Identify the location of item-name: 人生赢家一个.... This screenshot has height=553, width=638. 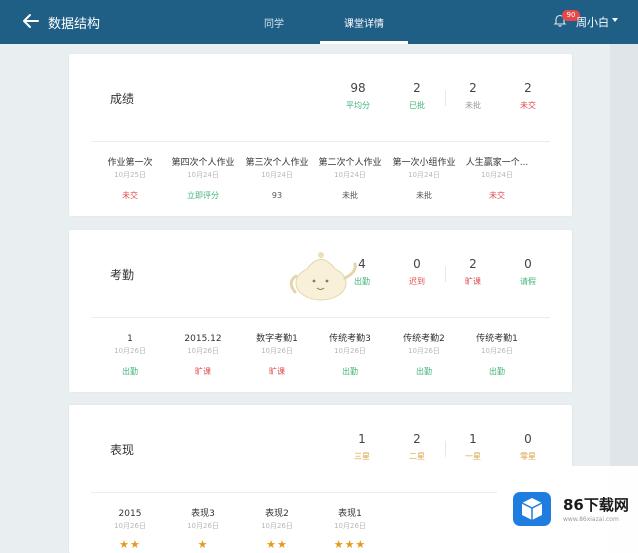
(497, 163).